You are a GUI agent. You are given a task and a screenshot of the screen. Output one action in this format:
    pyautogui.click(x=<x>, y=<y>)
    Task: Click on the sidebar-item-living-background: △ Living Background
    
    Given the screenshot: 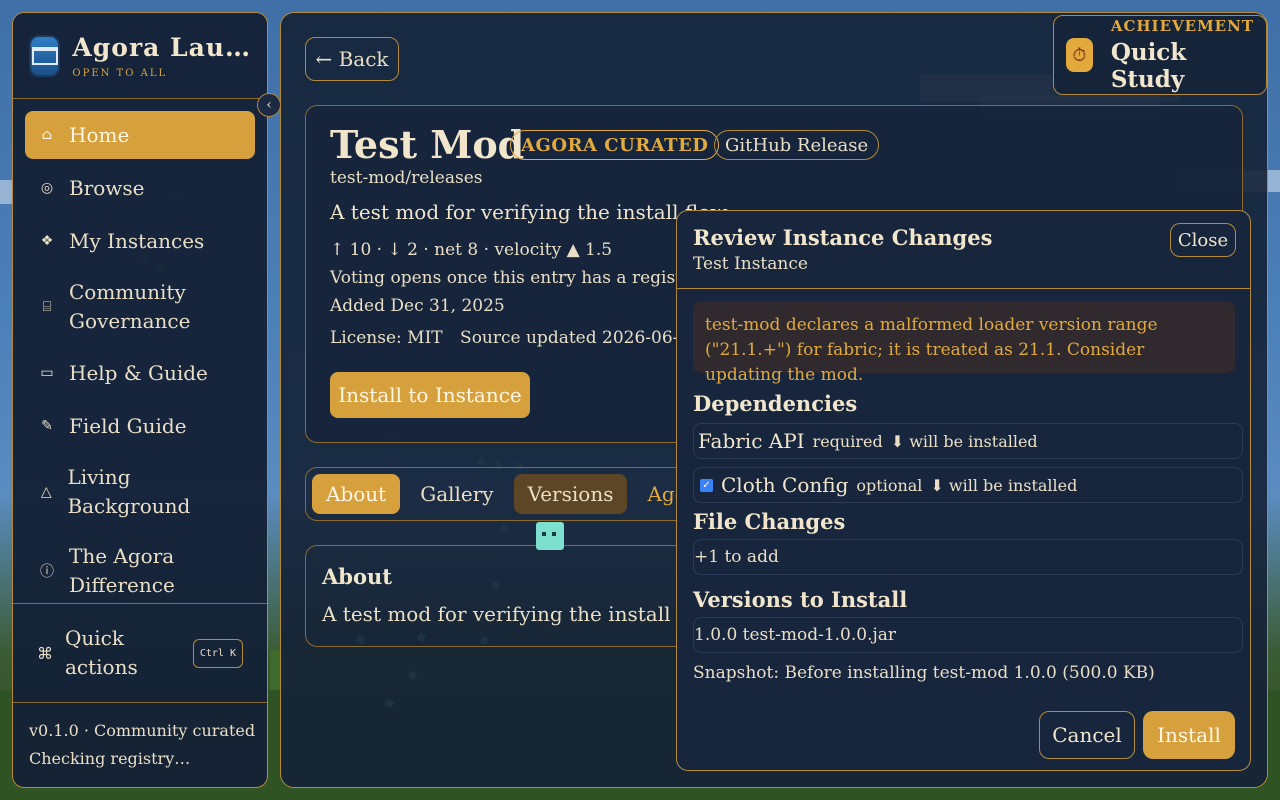 What is the action you would take?
    pyautogui.click(x=140, y=492)
    